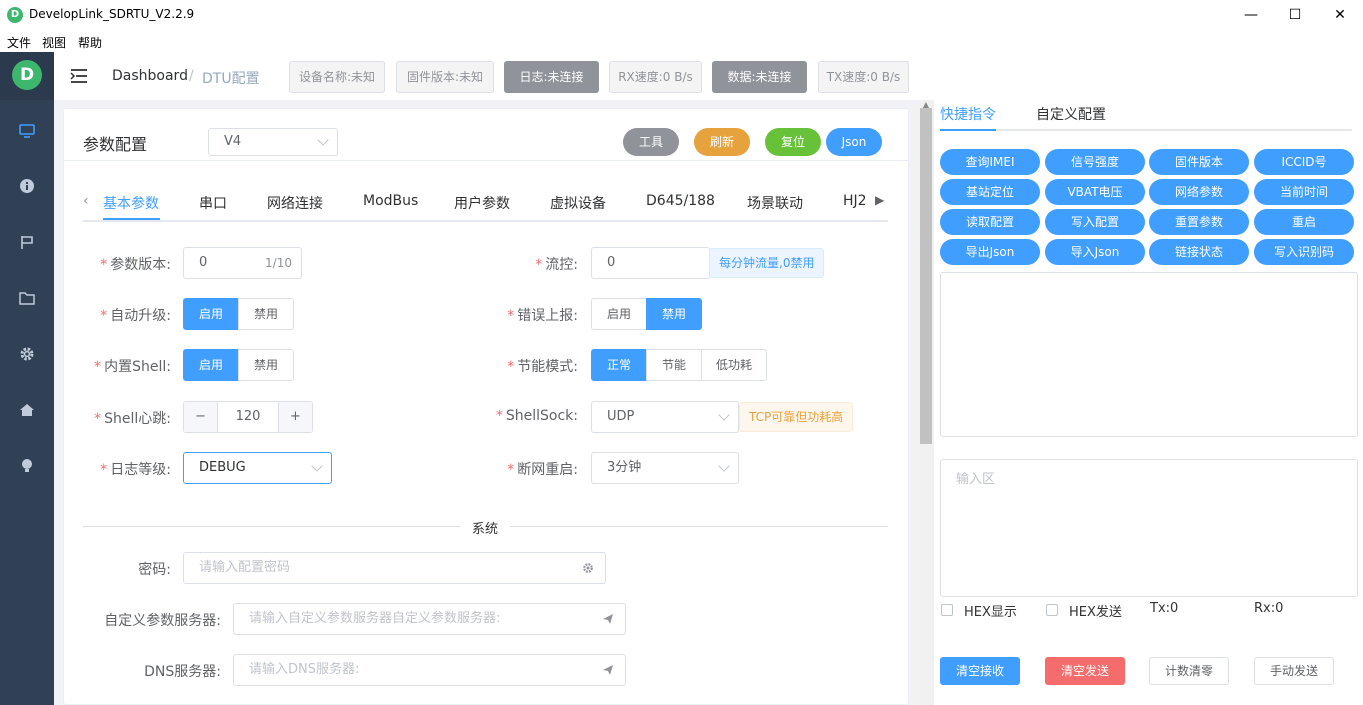 This screenshot has width=1363, height=705. Describe the element at coordinates (27, 131) in the screenshot. I see `monitor-icon` at that location.